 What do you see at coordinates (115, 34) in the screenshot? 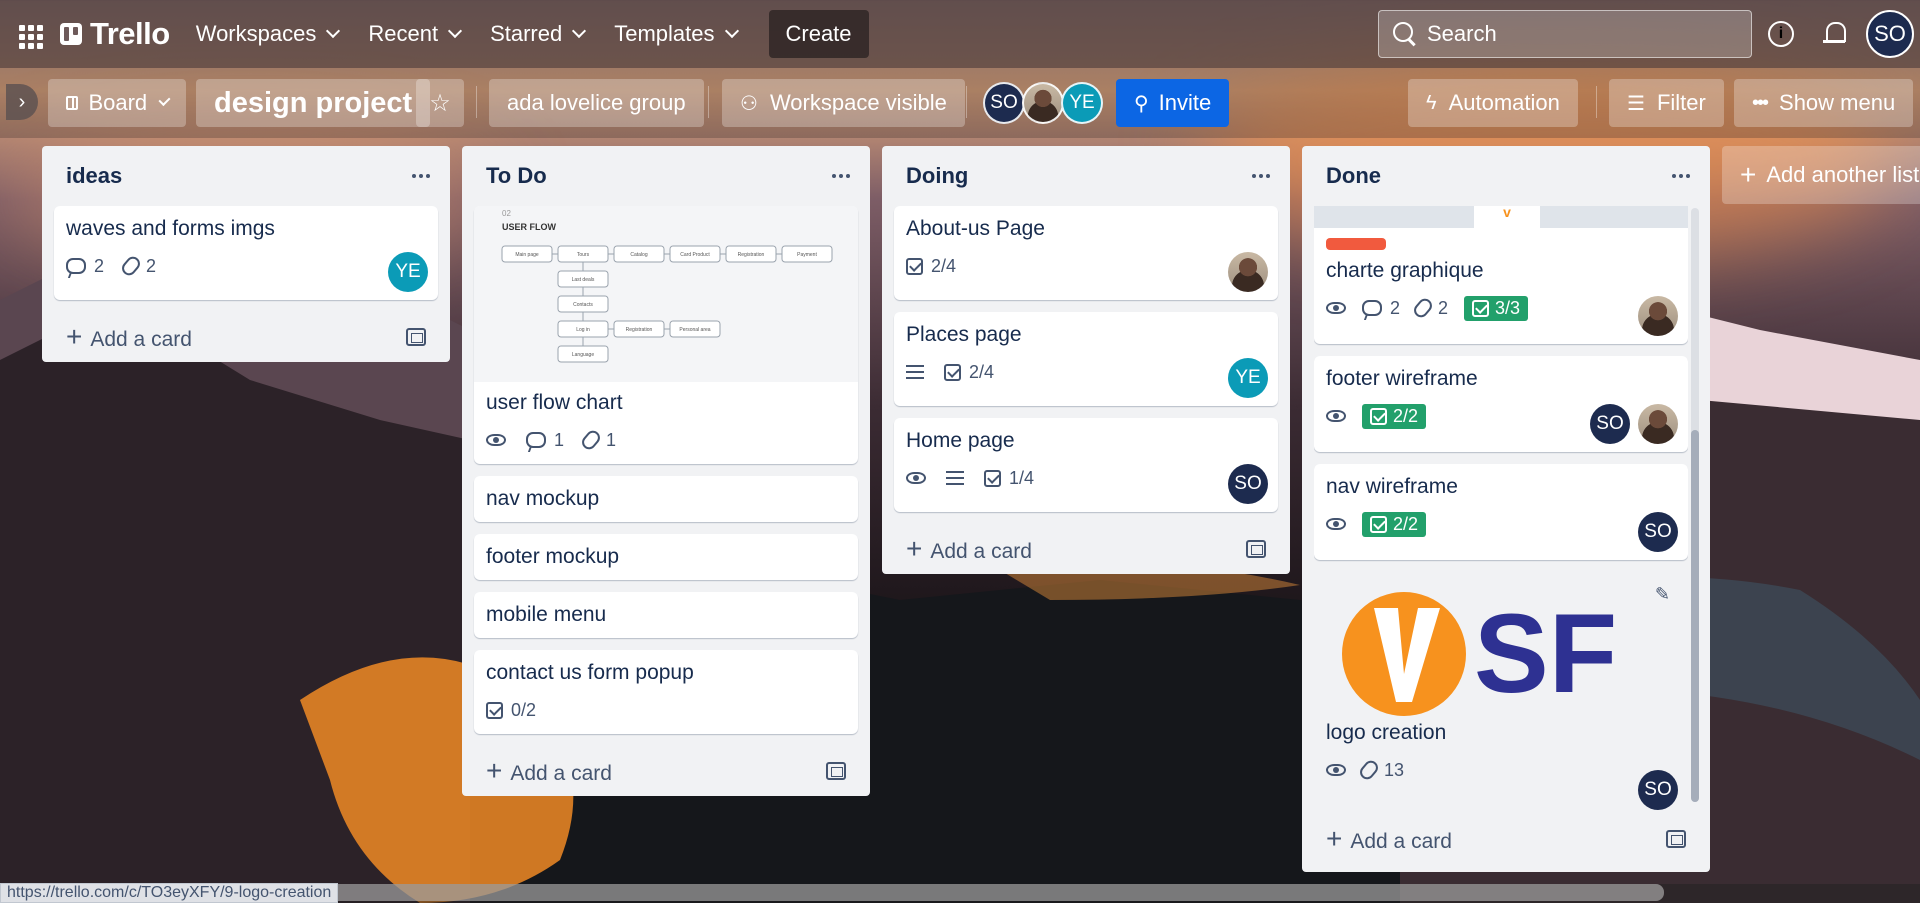
I see `trello-logo: Trello` at bounding box center [115, 34].